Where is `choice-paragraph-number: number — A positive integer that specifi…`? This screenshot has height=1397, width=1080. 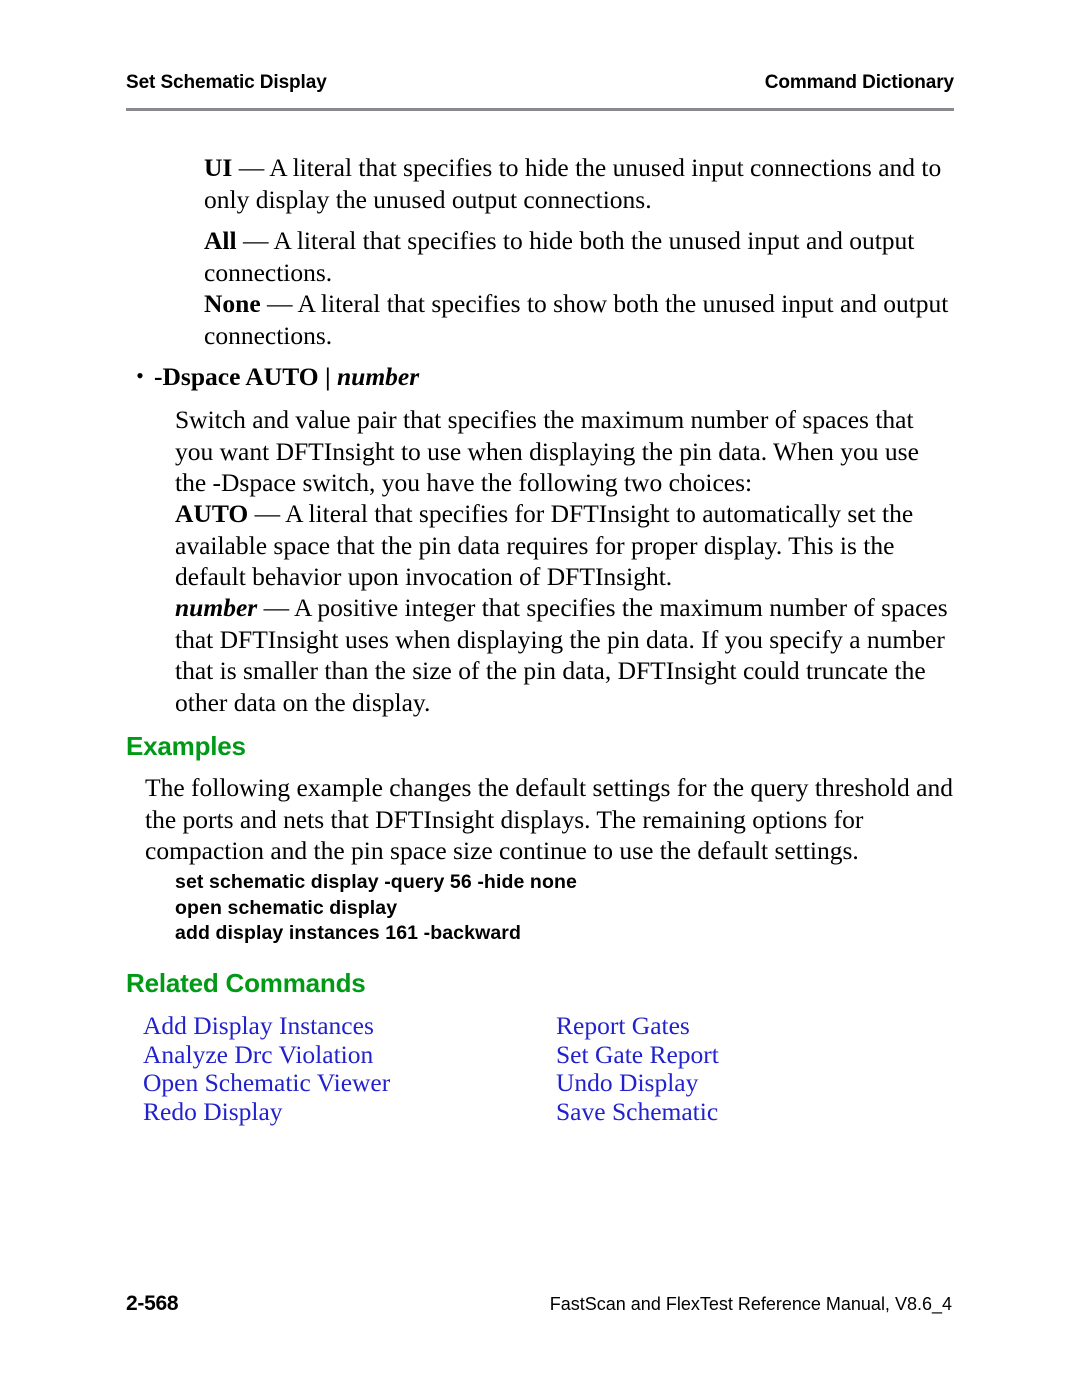 choice-paragraph-number: number — A positive integer that specifi… is located at coordinates (565, 655).